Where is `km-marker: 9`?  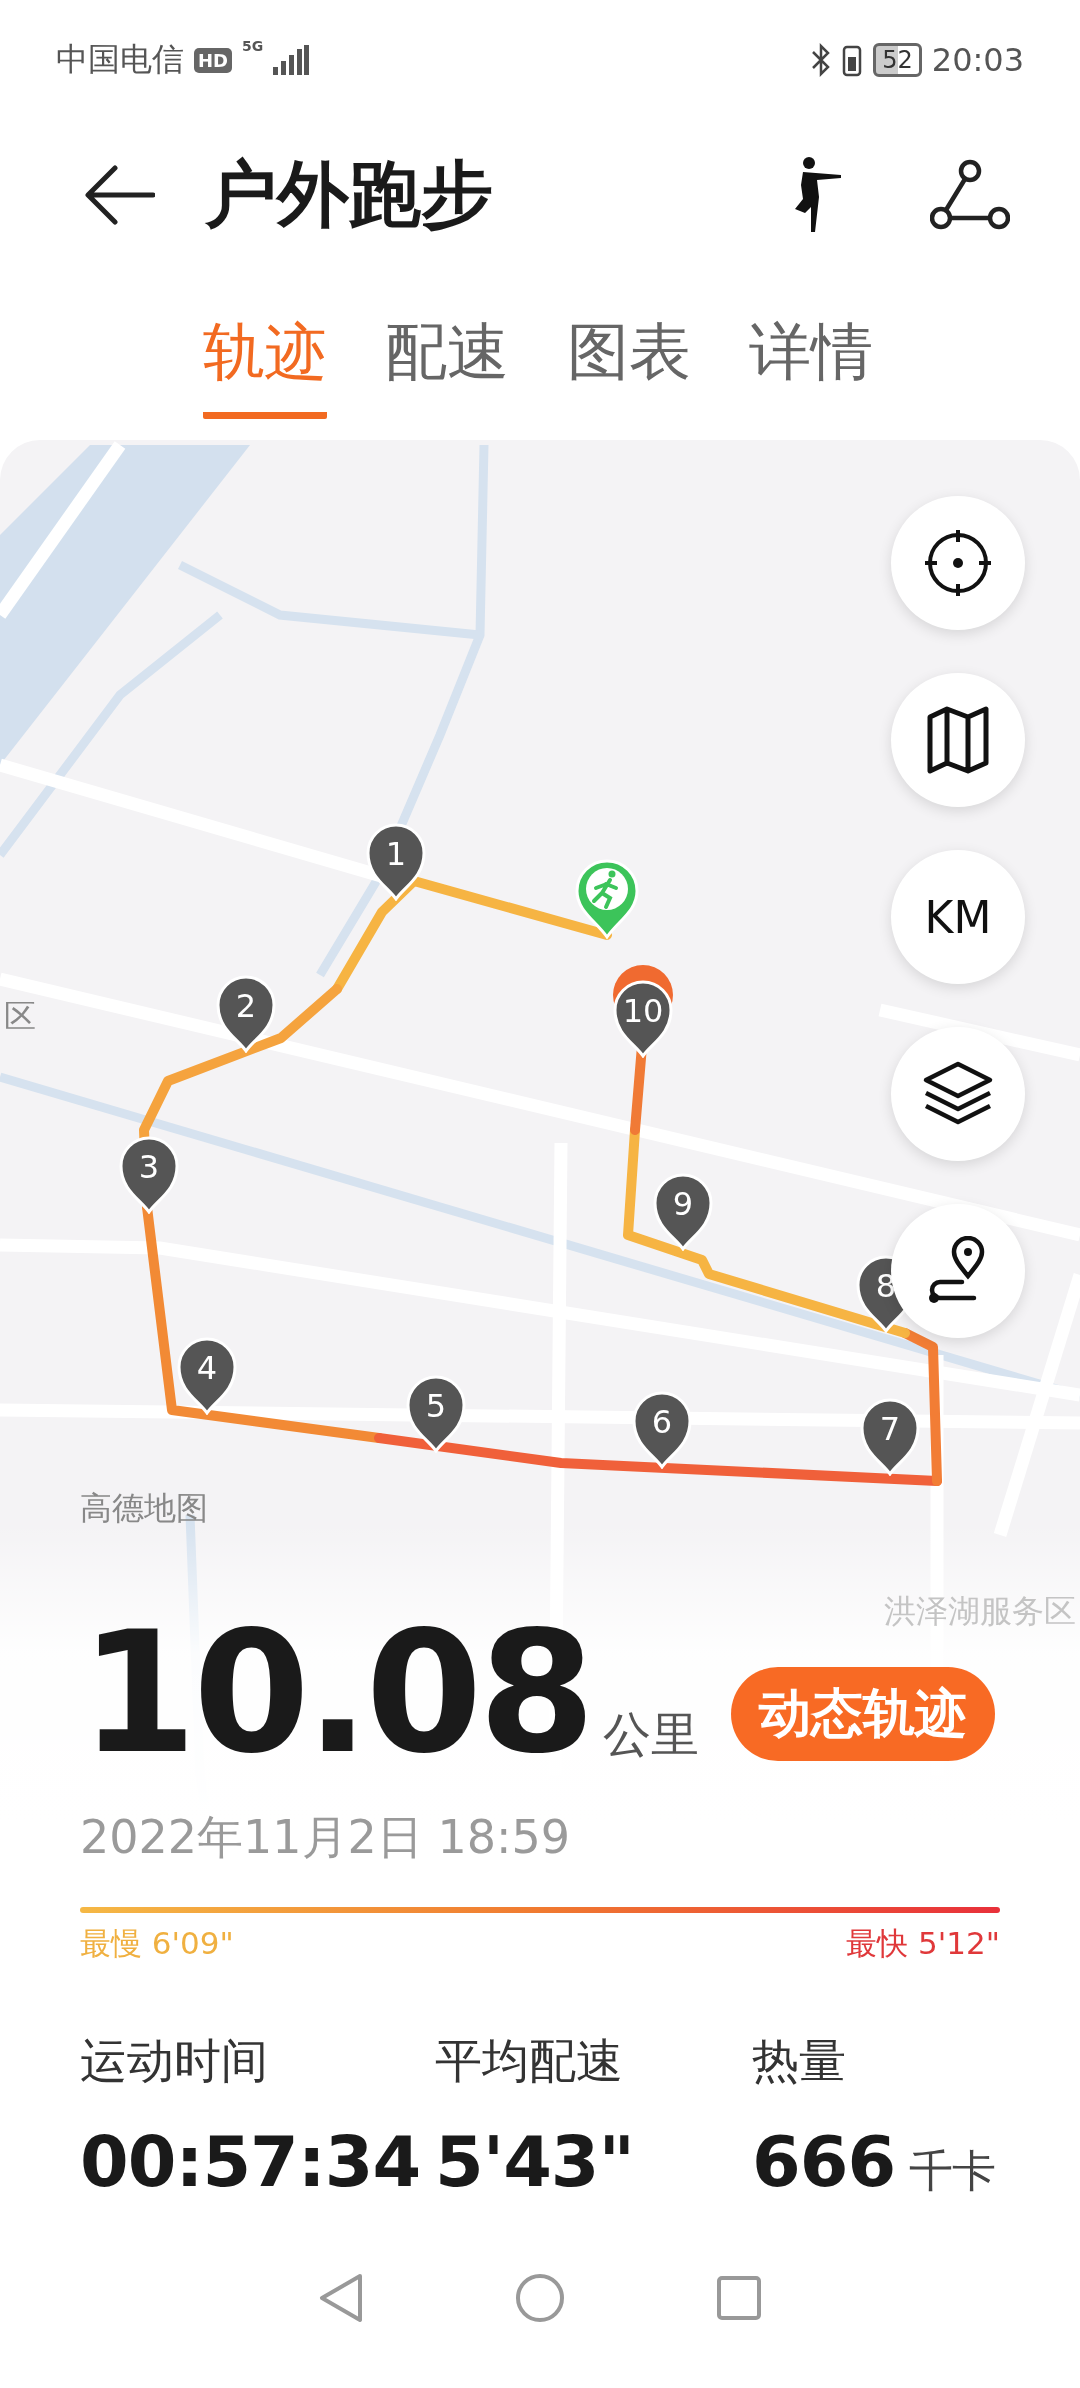
km-marker: 9 is located at coordinates (683, 1211).